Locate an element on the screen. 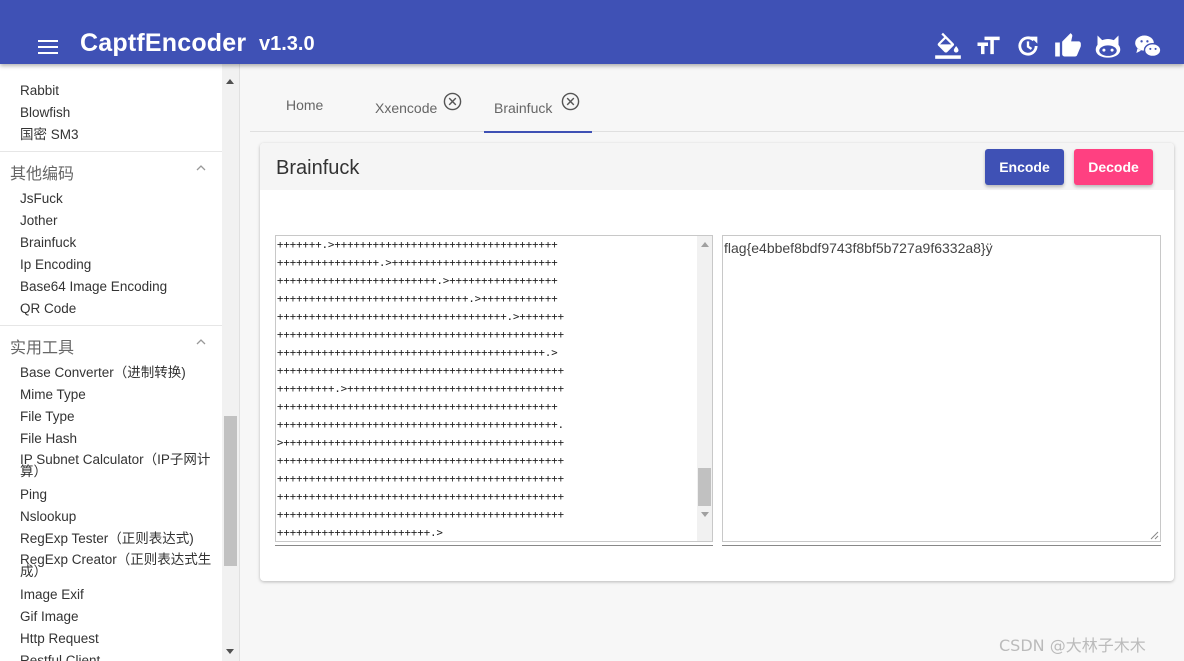 The width and height of the screenshot is (1184, 661). sidebar-section-other: 其他编码 is located at coordinates (111, 168).